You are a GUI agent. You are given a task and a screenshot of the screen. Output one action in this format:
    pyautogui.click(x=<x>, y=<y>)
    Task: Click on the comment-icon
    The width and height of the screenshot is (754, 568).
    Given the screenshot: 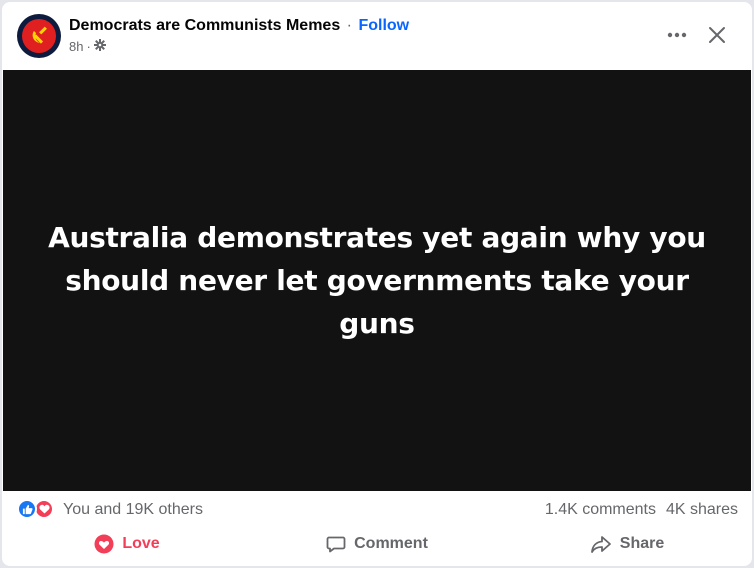 What is the action you would take?
    pyautogui.click(x=336, y=544)
    